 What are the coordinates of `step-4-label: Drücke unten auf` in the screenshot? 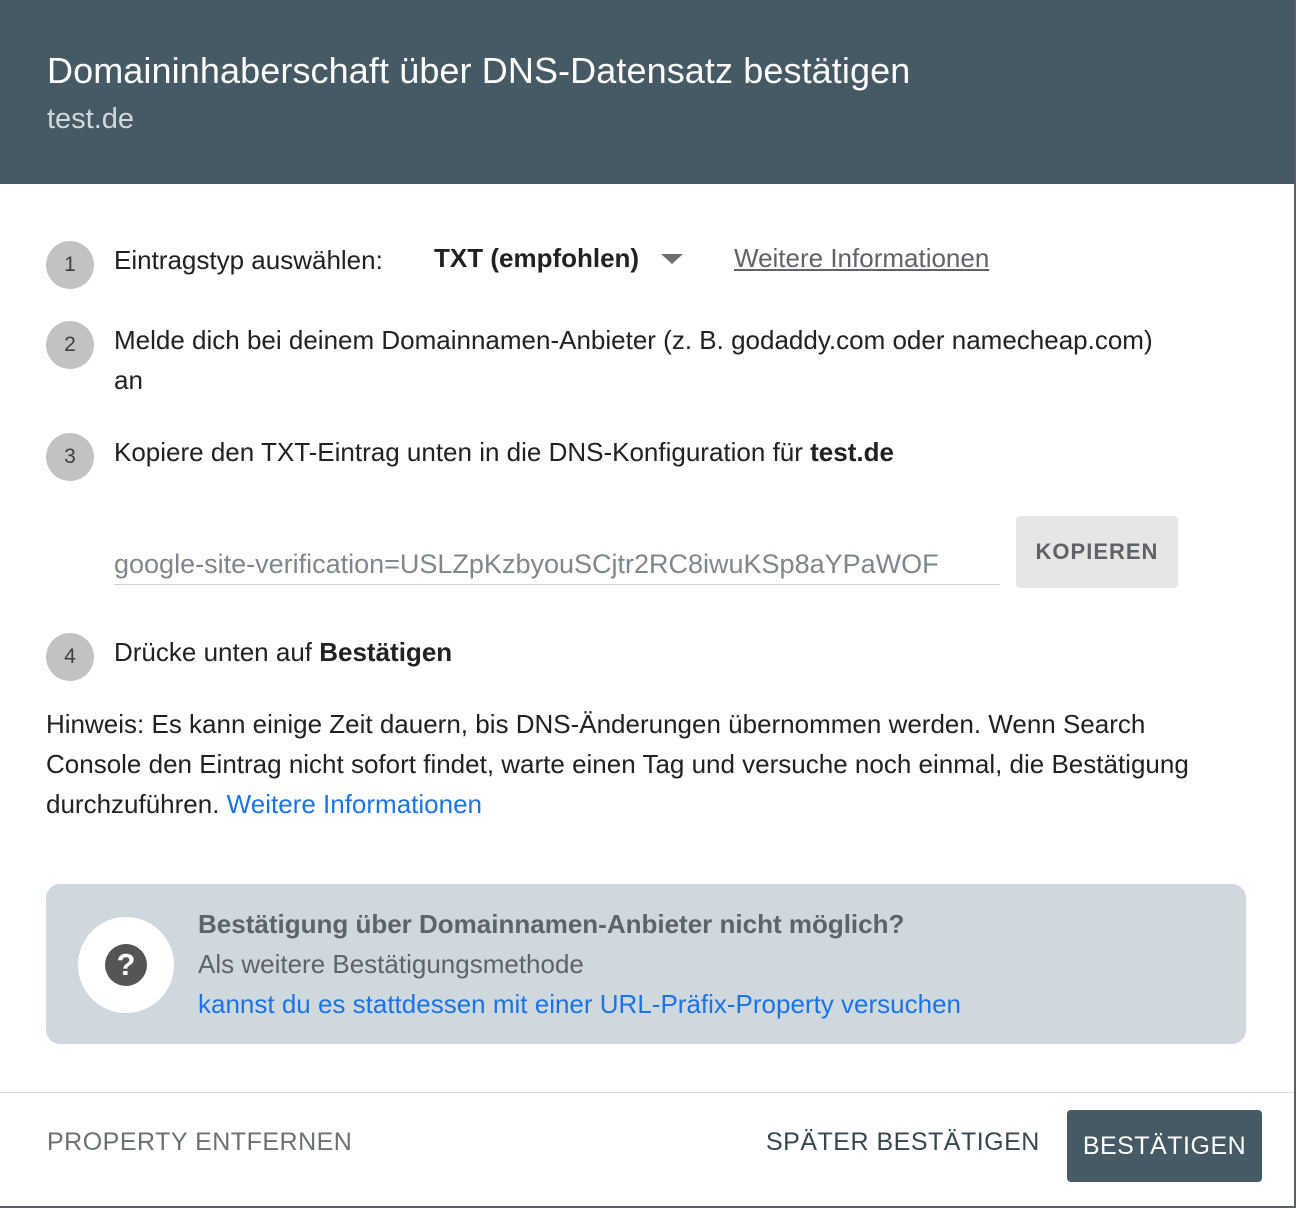 It's located at (217, 652).